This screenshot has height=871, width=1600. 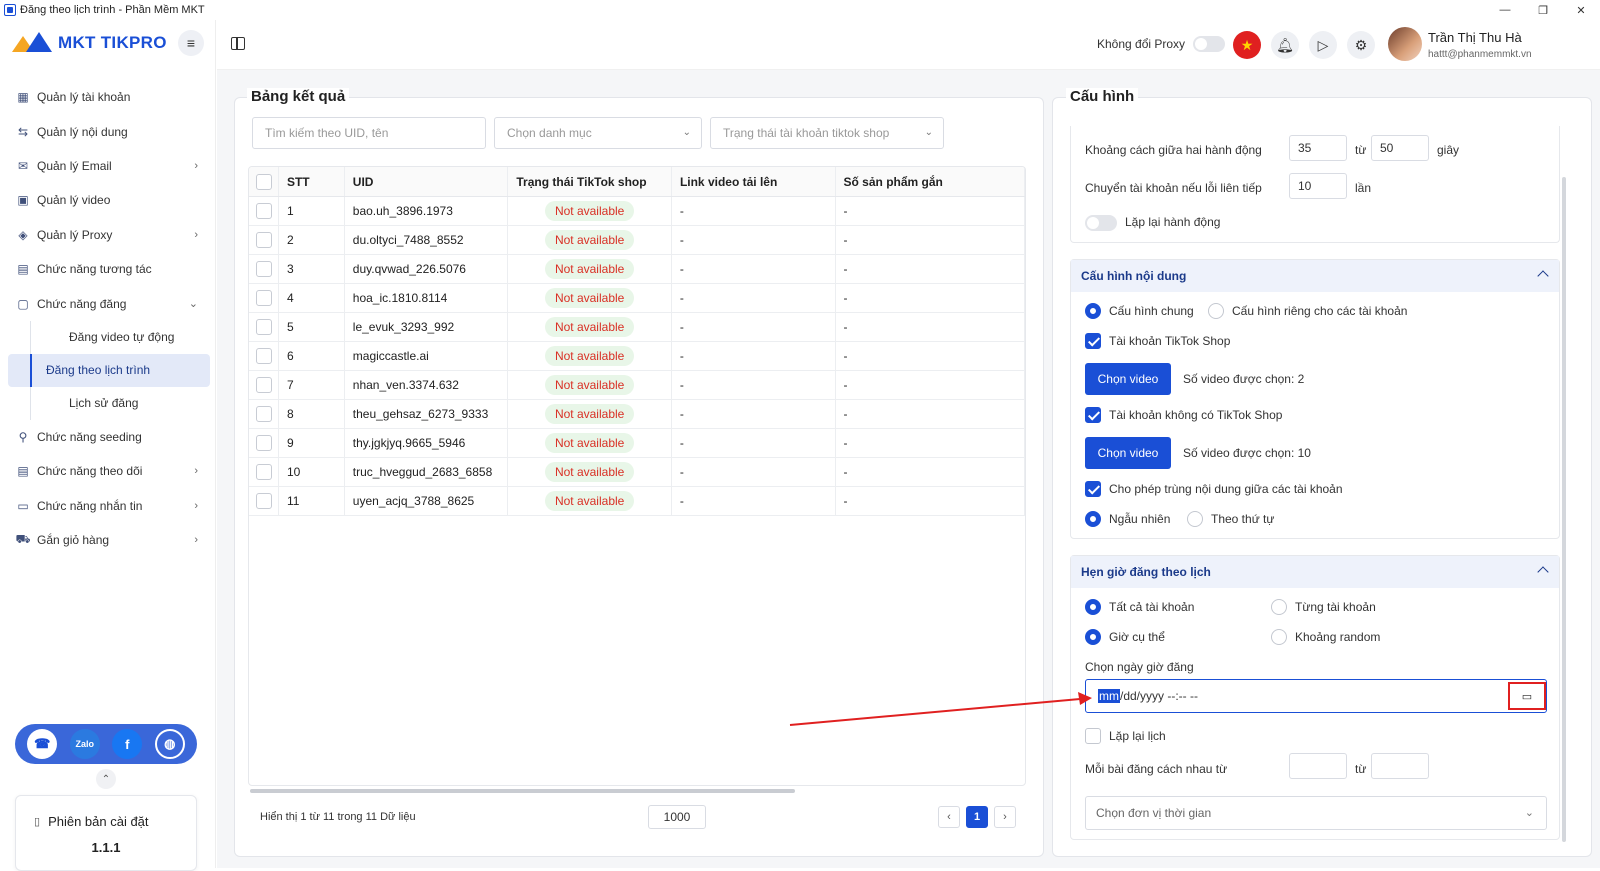 What do you see at coordinates (1318, 186) in the screenshot?
I see `switch-account-input: 10` at bounding box center [1318, 186].